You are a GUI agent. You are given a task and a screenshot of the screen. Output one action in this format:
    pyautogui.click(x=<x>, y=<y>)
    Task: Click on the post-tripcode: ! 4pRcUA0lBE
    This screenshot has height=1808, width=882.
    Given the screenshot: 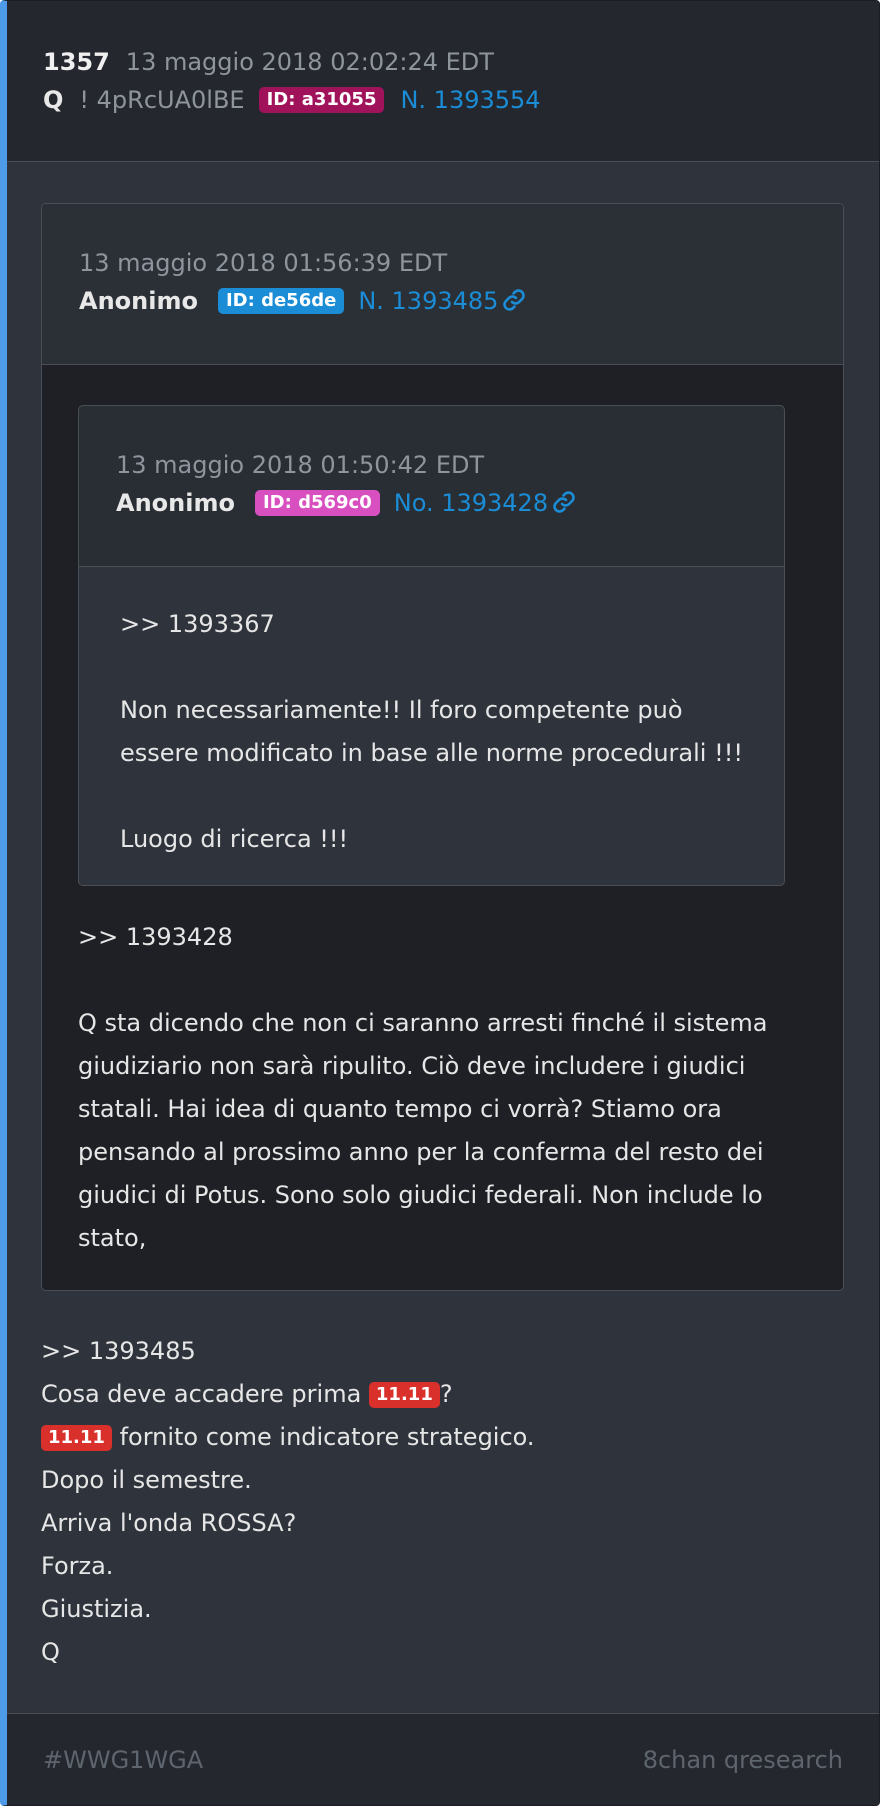 What is the action you would take?
    pyautogui.click(x=162, y=100)
    